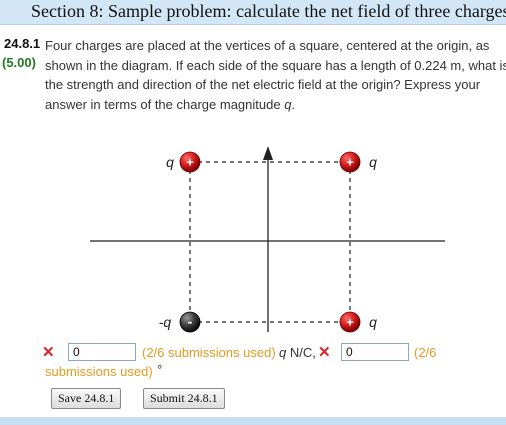 The width and height of the screenshot is (506, 425). What do you see at coordinates (297, 352) in the screenshot?
I see `strength-unit: q N/C,` at bounding box center [297, 352].